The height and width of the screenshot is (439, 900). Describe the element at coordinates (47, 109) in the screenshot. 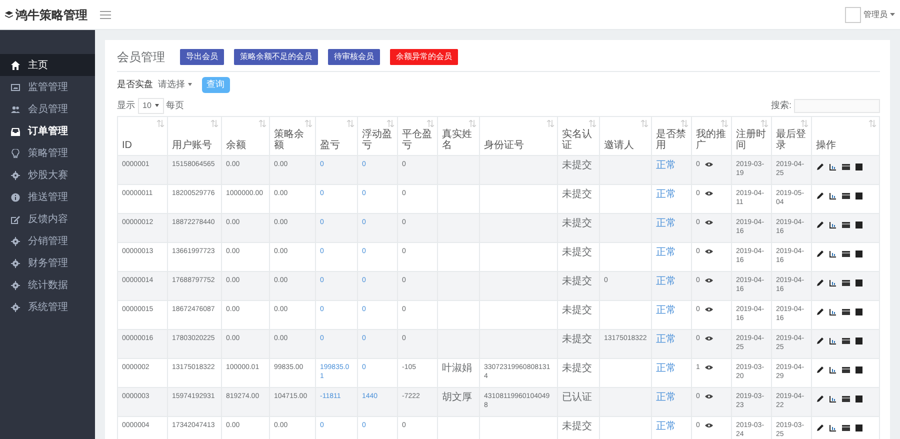

I see `sidebar-item: 会员管理` at that location.